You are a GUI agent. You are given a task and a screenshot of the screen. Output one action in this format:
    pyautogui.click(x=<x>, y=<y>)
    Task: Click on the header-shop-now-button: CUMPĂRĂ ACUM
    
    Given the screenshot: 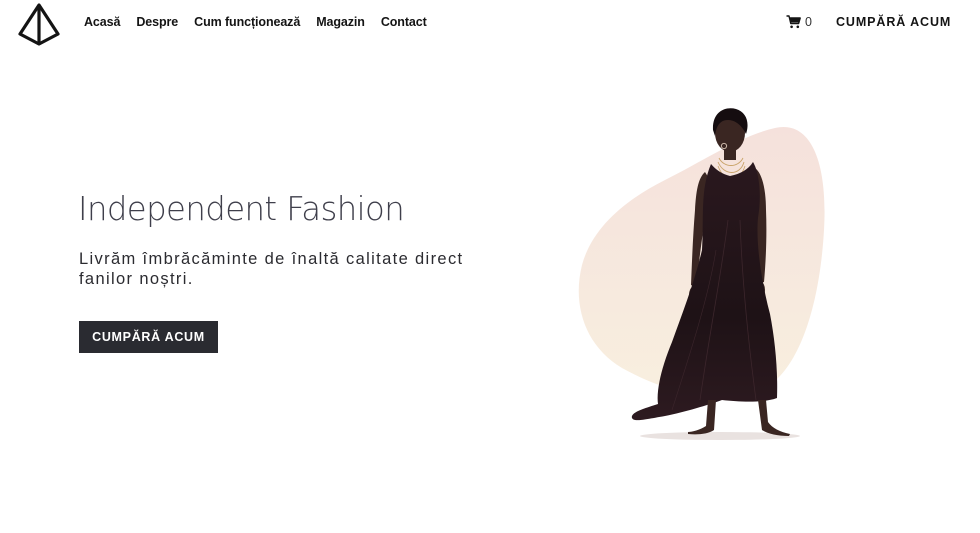 What is the action you would take?
    pyautogui.click(x=893, y=22)
    